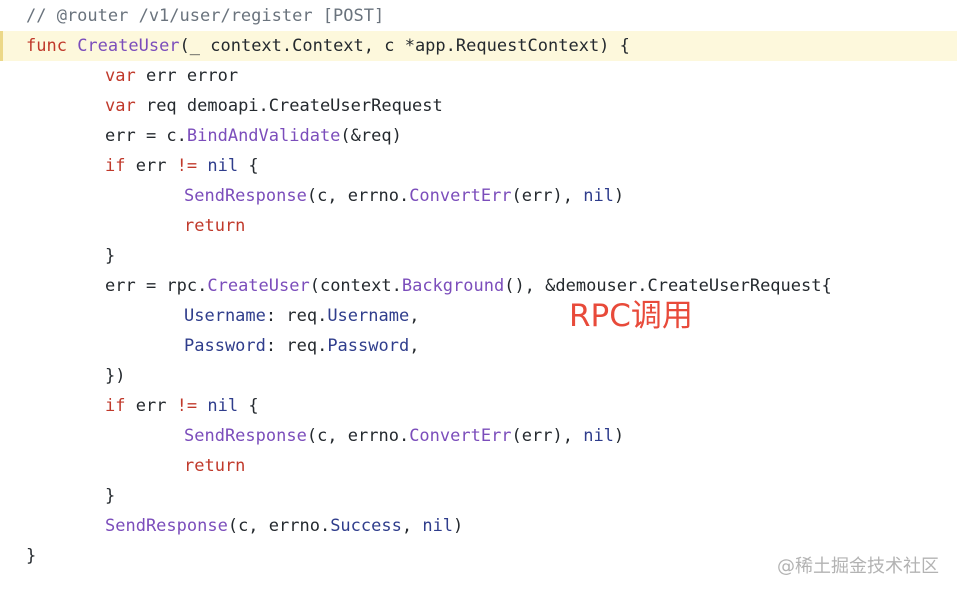  I want to click on code-line-content: // @router /v1/user/register [POST], so click(205, 16).